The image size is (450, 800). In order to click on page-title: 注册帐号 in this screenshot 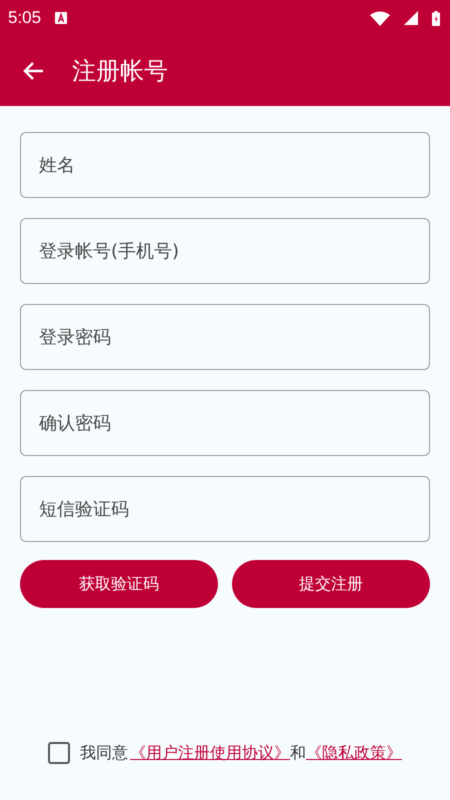, I will do `click(120, 71)`.